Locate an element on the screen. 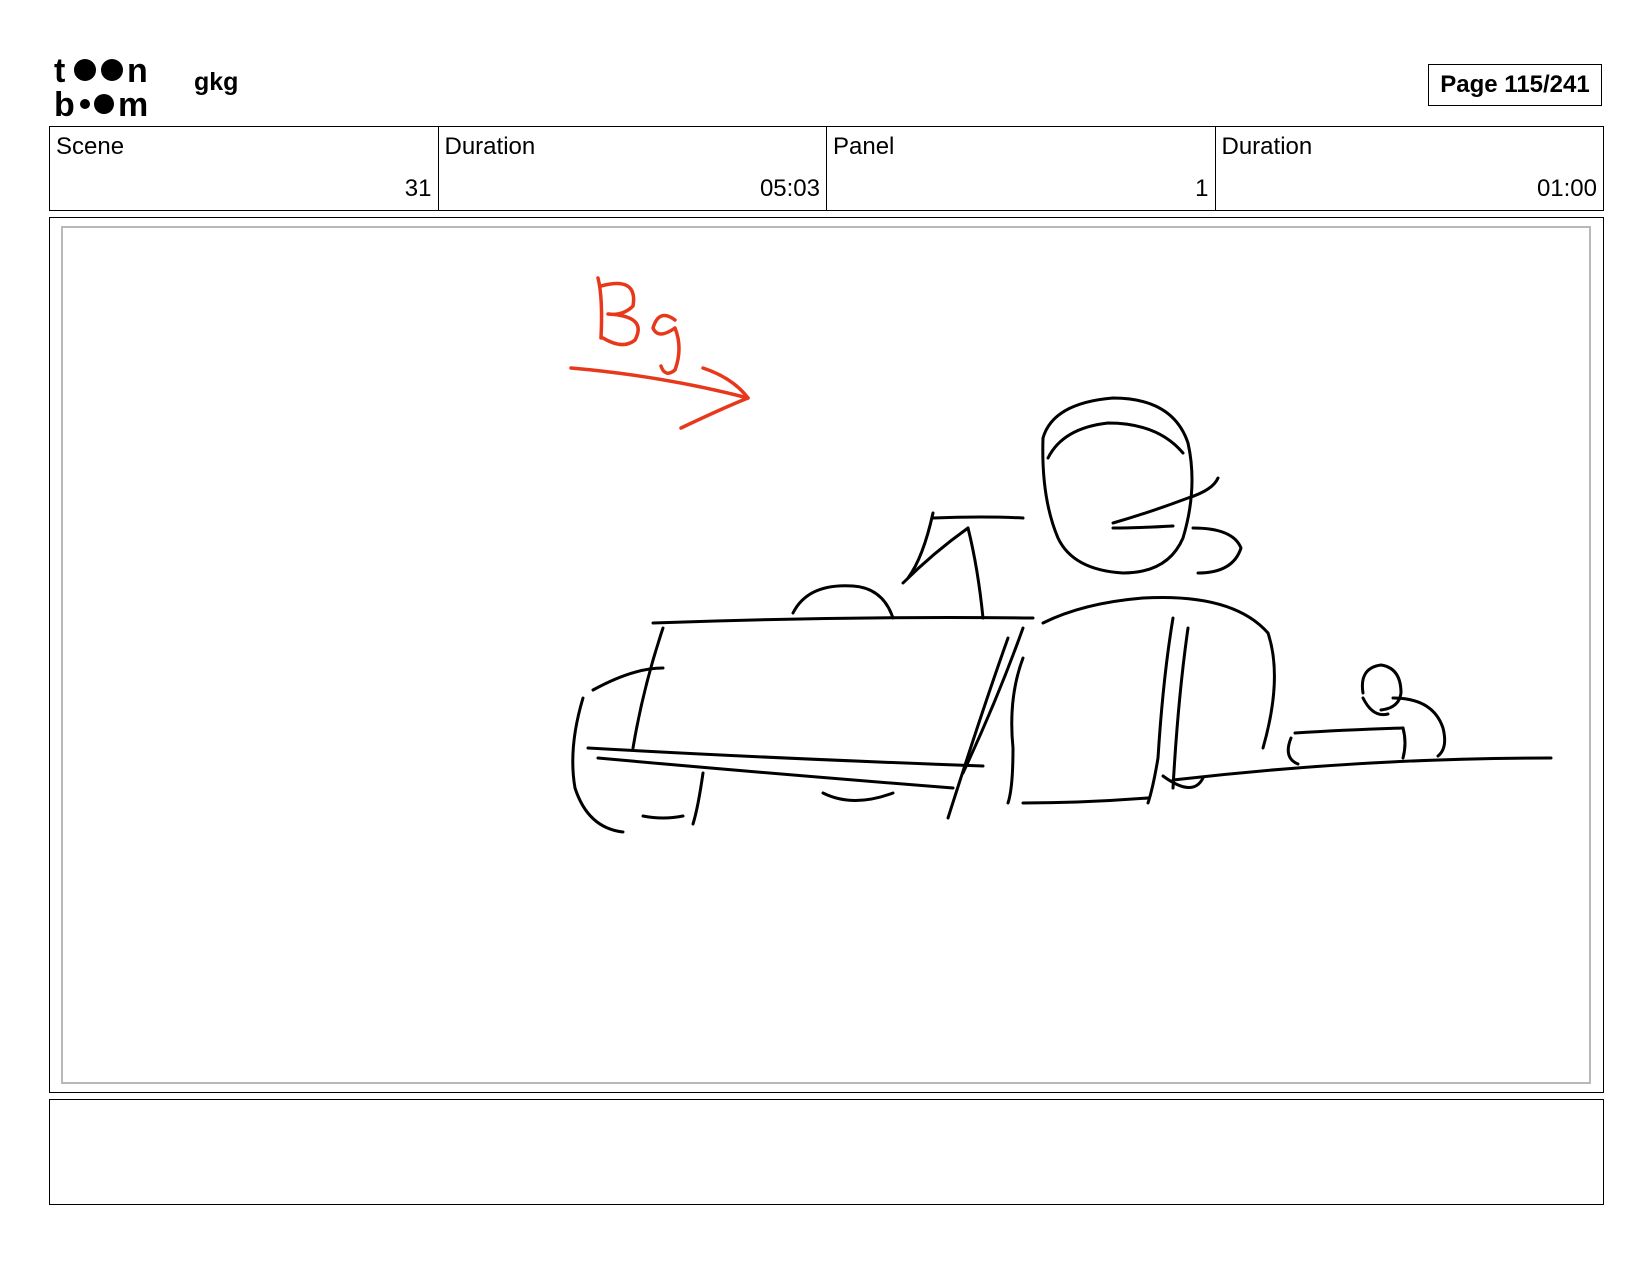 The image size is (1650, 1275). toon-boom-logo: t n b m is located at coordinates (101, 86).